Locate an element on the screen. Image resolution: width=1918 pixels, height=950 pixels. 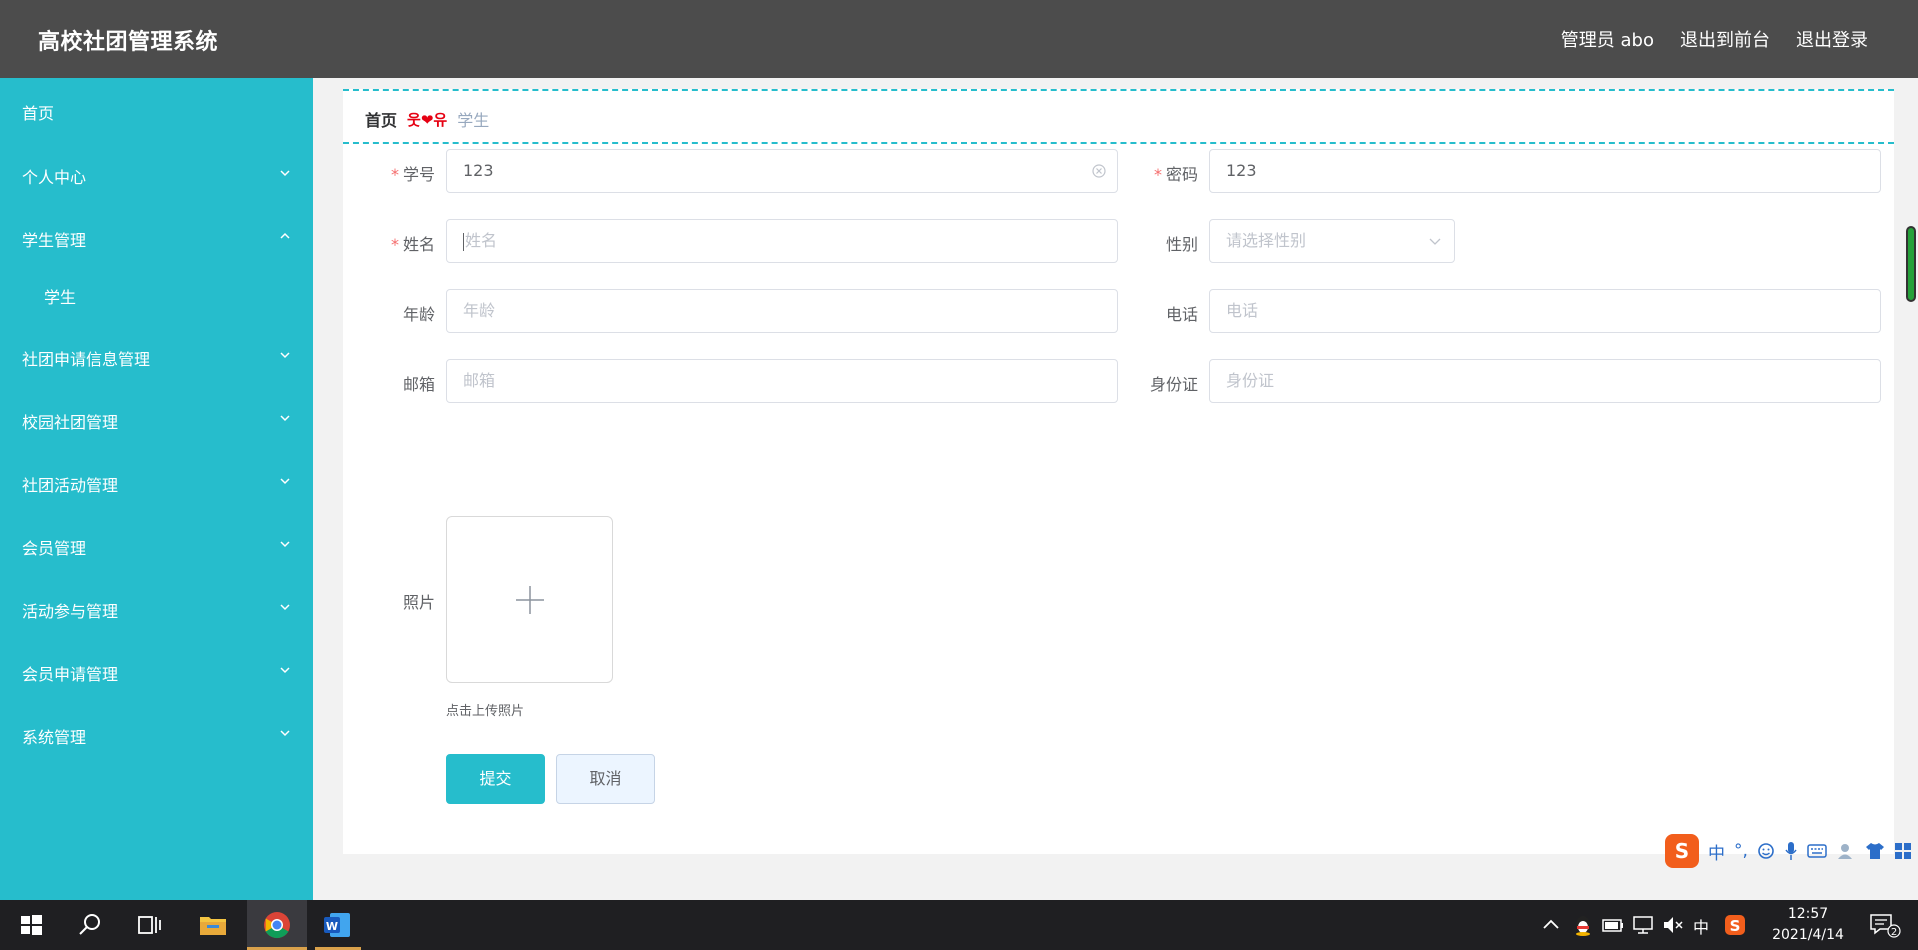
student-id-label: * 学号 is located at coordinates (412, 174).